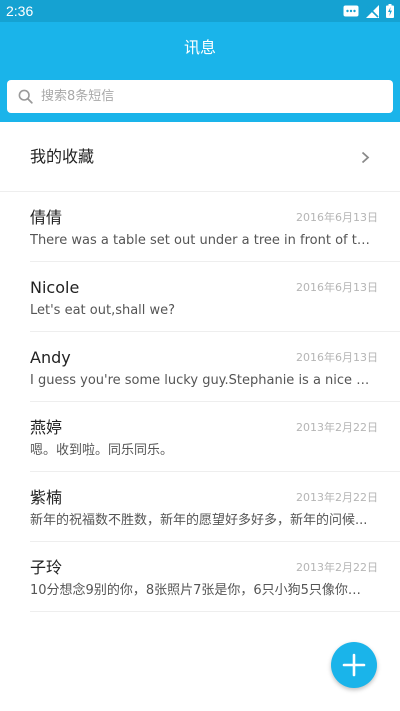 This screenshot has width=400, height=711. What do you see at coordinates (20, 11) in the screenshot?
I see `status-time: 2:36` at bounding box center [20, 11].